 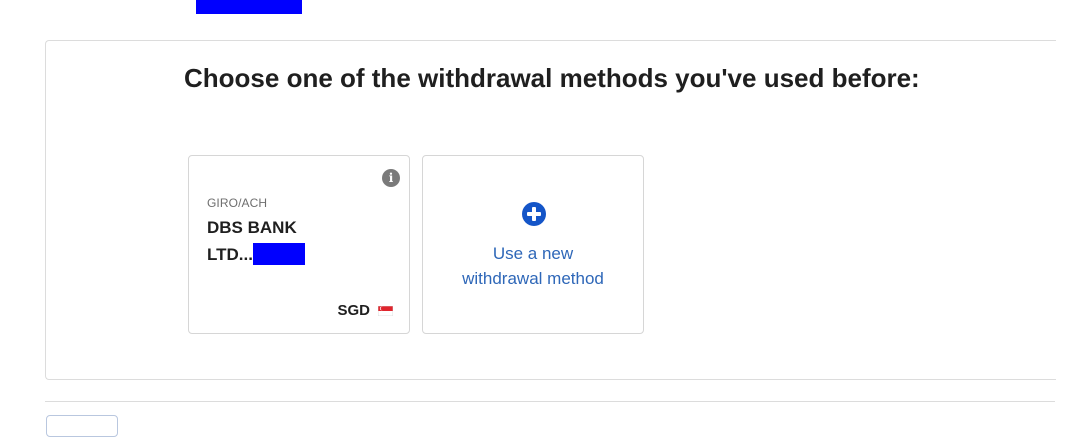 What do you see at coordinates (533, 278) in the screenshot?
I see `new-method-line2: withdrawal method` at bounding box center [533, 278].